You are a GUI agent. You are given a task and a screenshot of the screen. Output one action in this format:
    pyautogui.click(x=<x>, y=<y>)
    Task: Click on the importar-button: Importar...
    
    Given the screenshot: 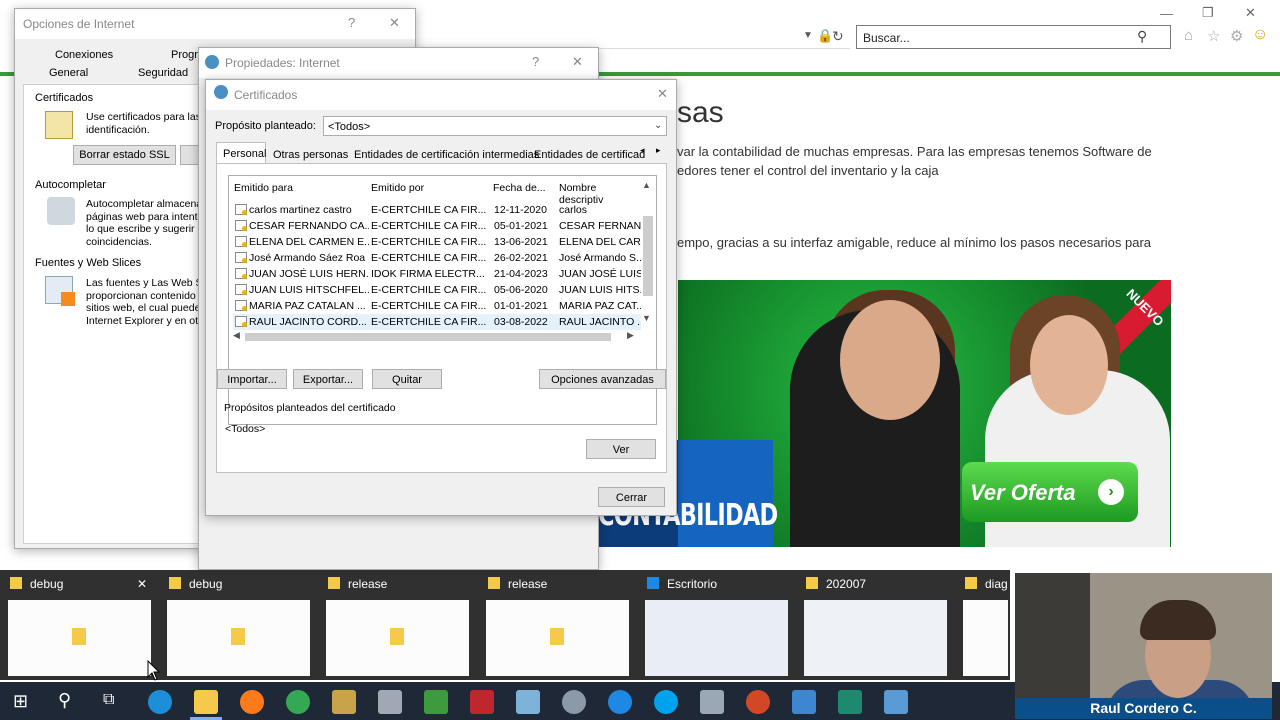 What is the action you would take?
    pyautogui.click(x=252, y=379)
    